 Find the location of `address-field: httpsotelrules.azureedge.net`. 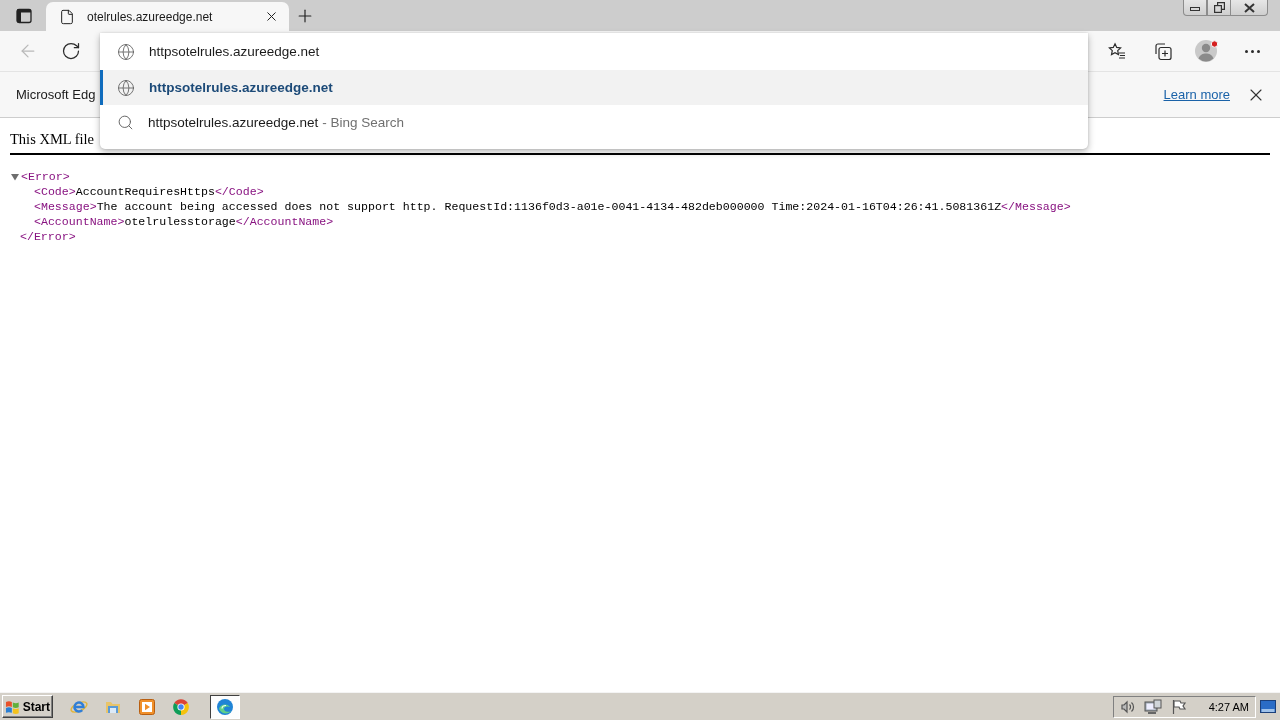

address-field: httpsotelrules.azureedge.net is located at coordinates (594, 51).